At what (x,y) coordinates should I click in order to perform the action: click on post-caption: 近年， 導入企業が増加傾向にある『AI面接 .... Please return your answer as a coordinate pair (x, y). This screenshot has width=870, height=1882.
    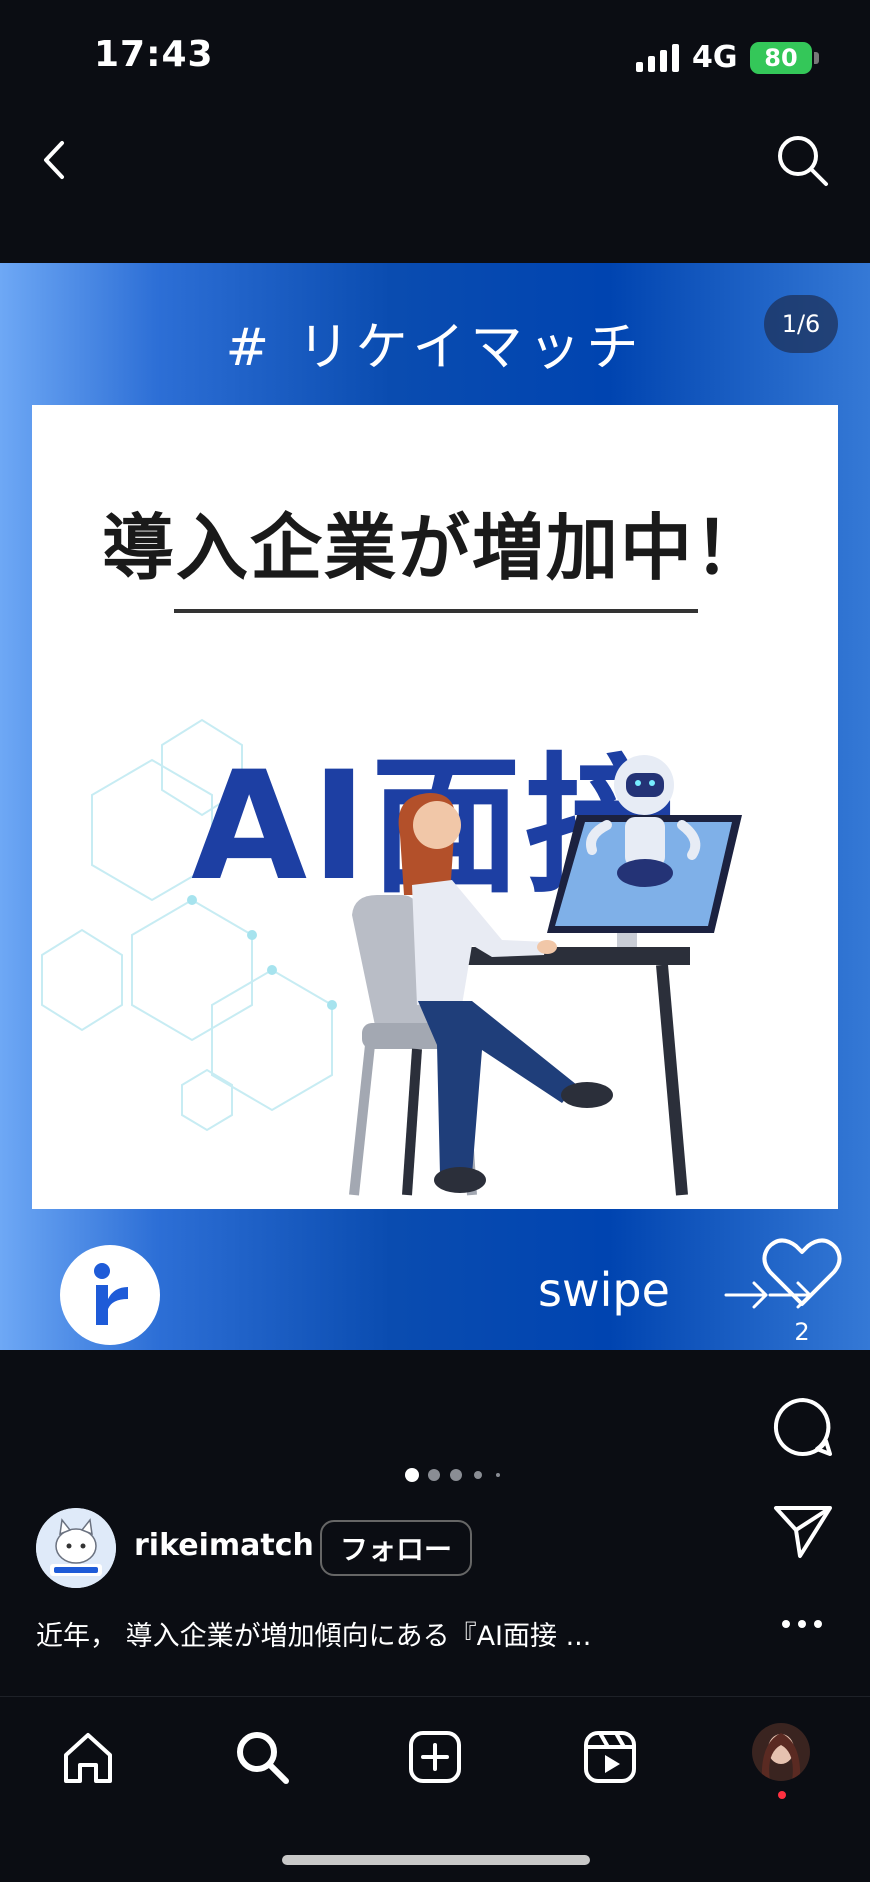
    Looking at the image, I should click on (313, 1633).